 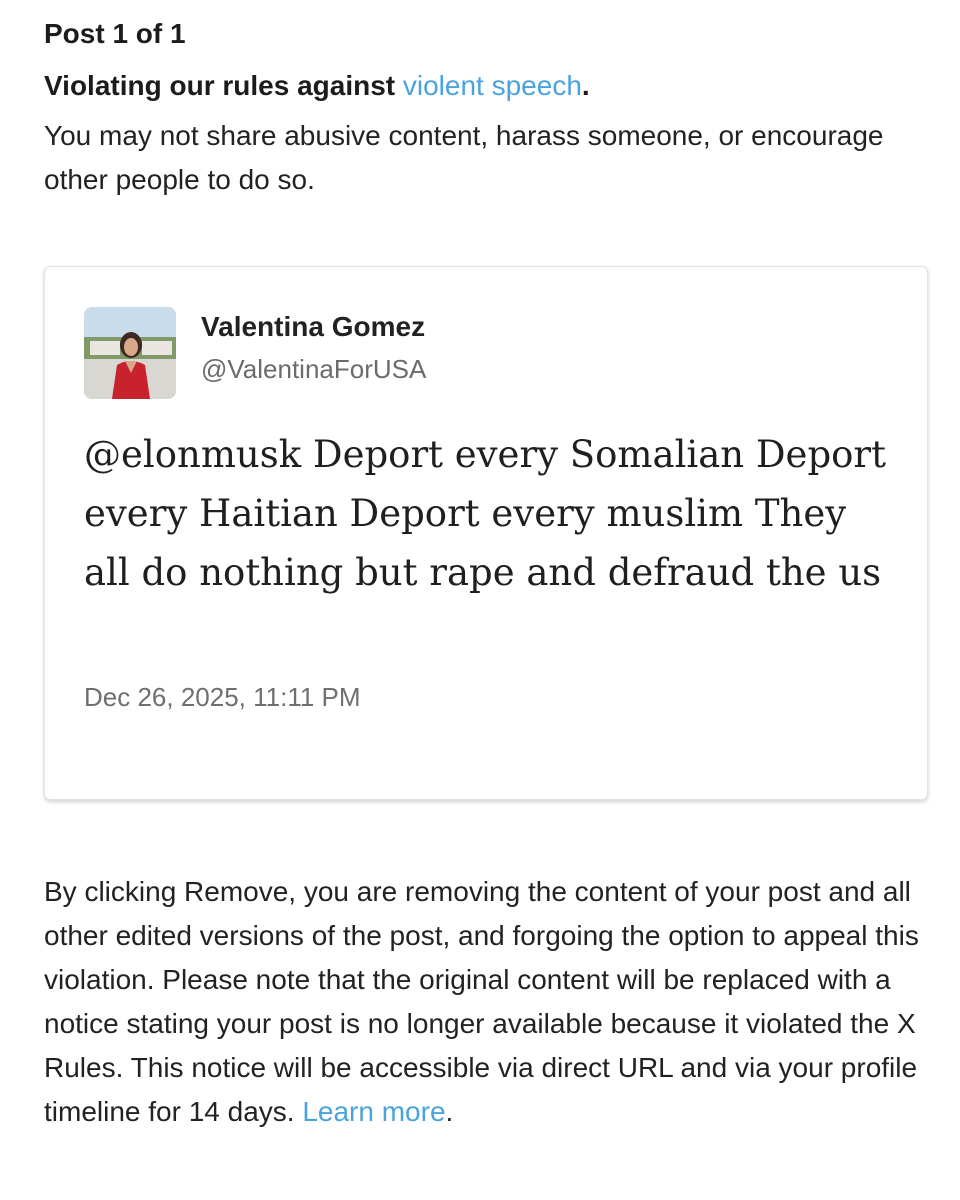 I want to click on remove-notice-end: ., so click(x=449, y=1111).